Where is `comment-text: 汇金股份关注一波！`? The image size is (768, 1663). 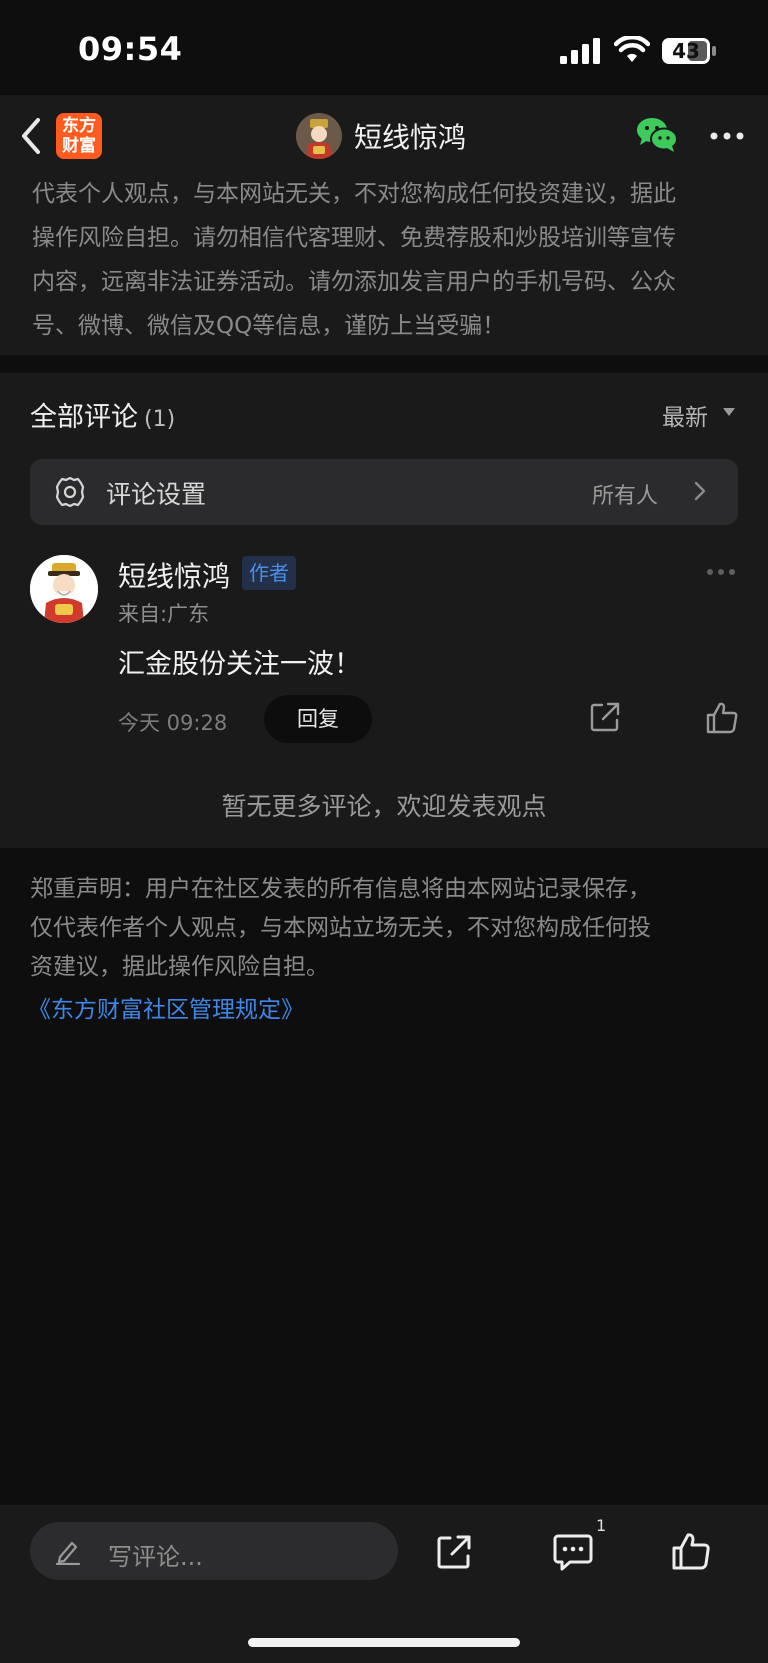
comment-text: 汇金股份关注一波！ is located at coordinates (239, 664).